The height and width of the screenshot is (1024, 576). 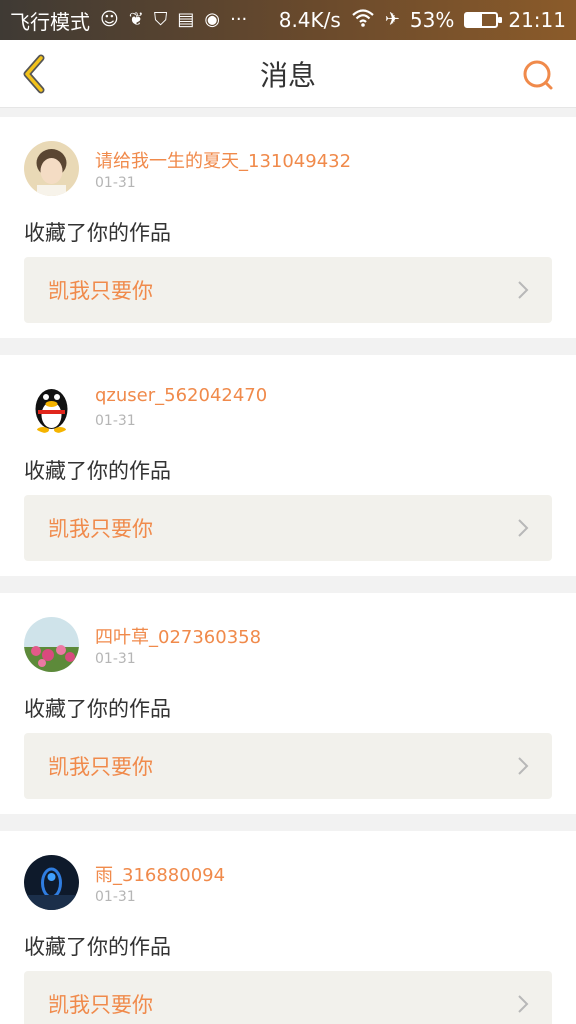 What do you see at coordinates (483, 20) in the screenshot?
I see `battery-icon` at bounding box center [483, 20].